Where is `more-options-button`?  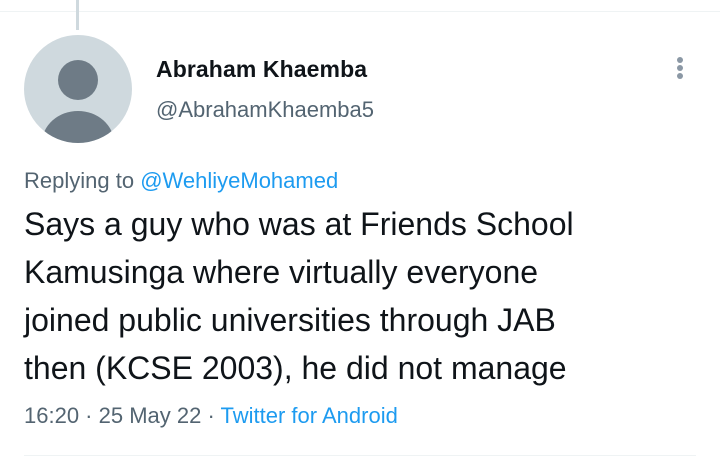
more-options-button is located at coordinates (680, 68).